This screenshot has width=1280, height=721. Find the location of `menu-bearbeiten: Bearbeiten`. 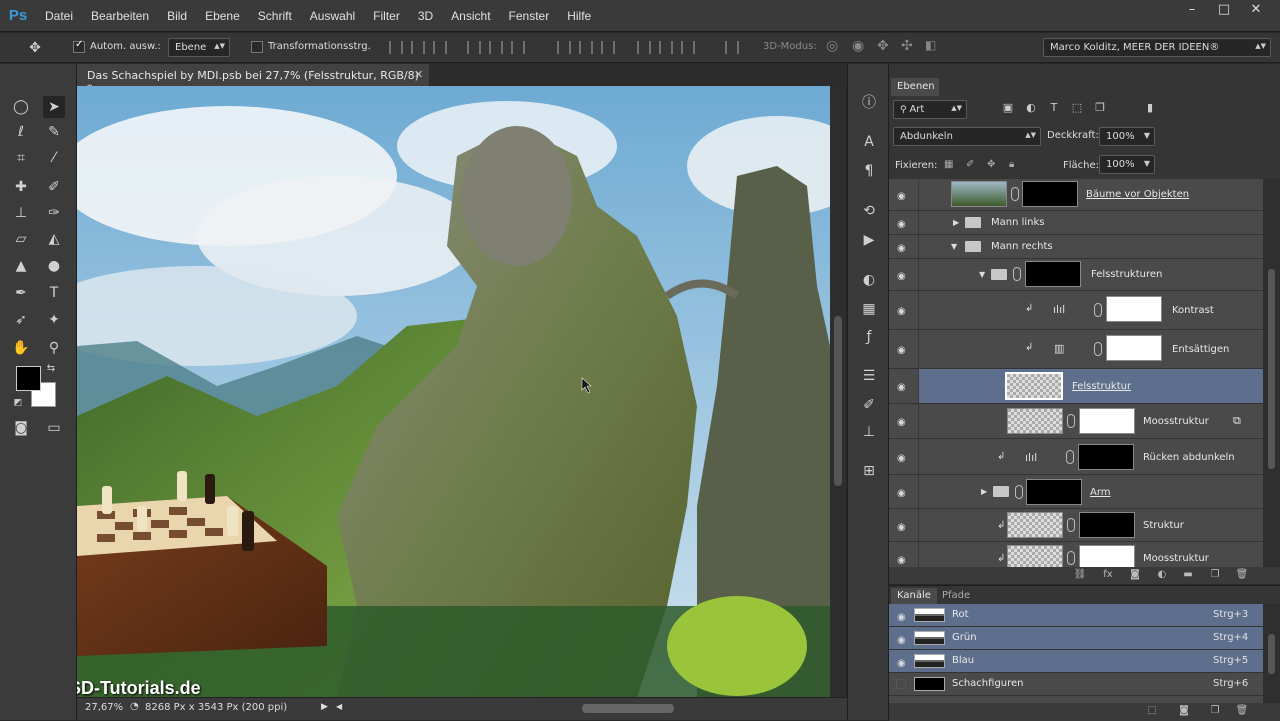

menu-bearbeiten: Bearbeiten is located at coordinates (120, 16).